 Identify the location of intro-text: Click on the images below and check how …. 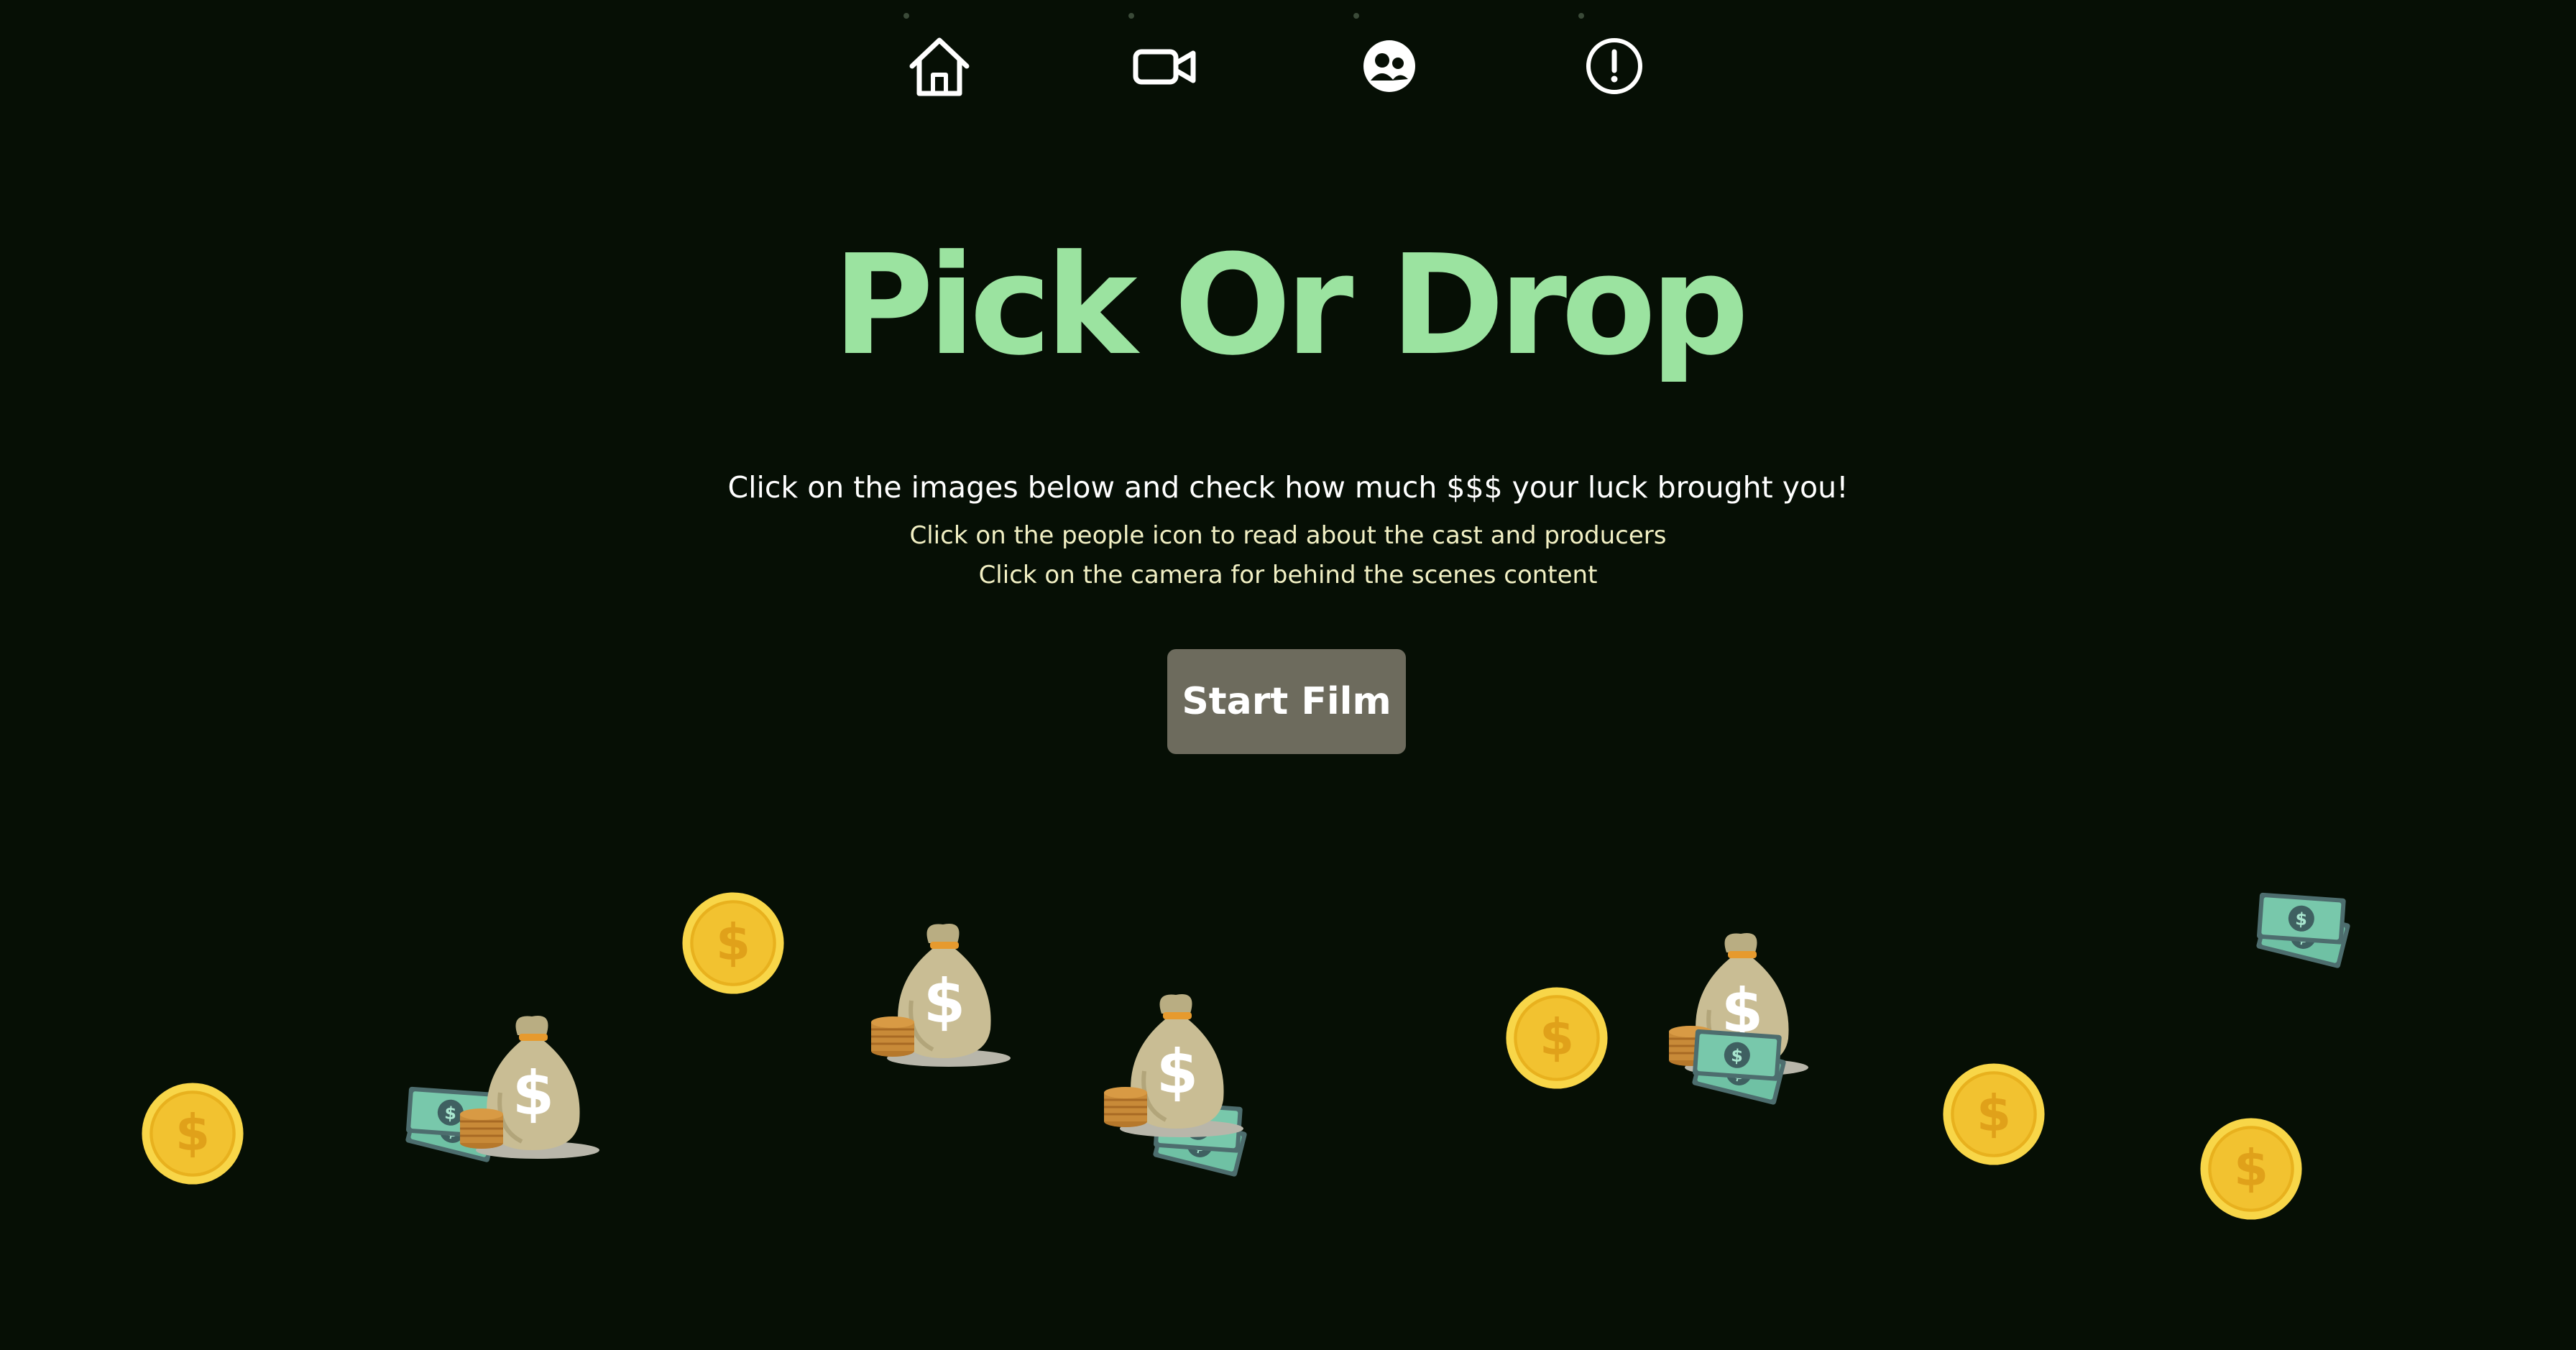
(1288, 488).